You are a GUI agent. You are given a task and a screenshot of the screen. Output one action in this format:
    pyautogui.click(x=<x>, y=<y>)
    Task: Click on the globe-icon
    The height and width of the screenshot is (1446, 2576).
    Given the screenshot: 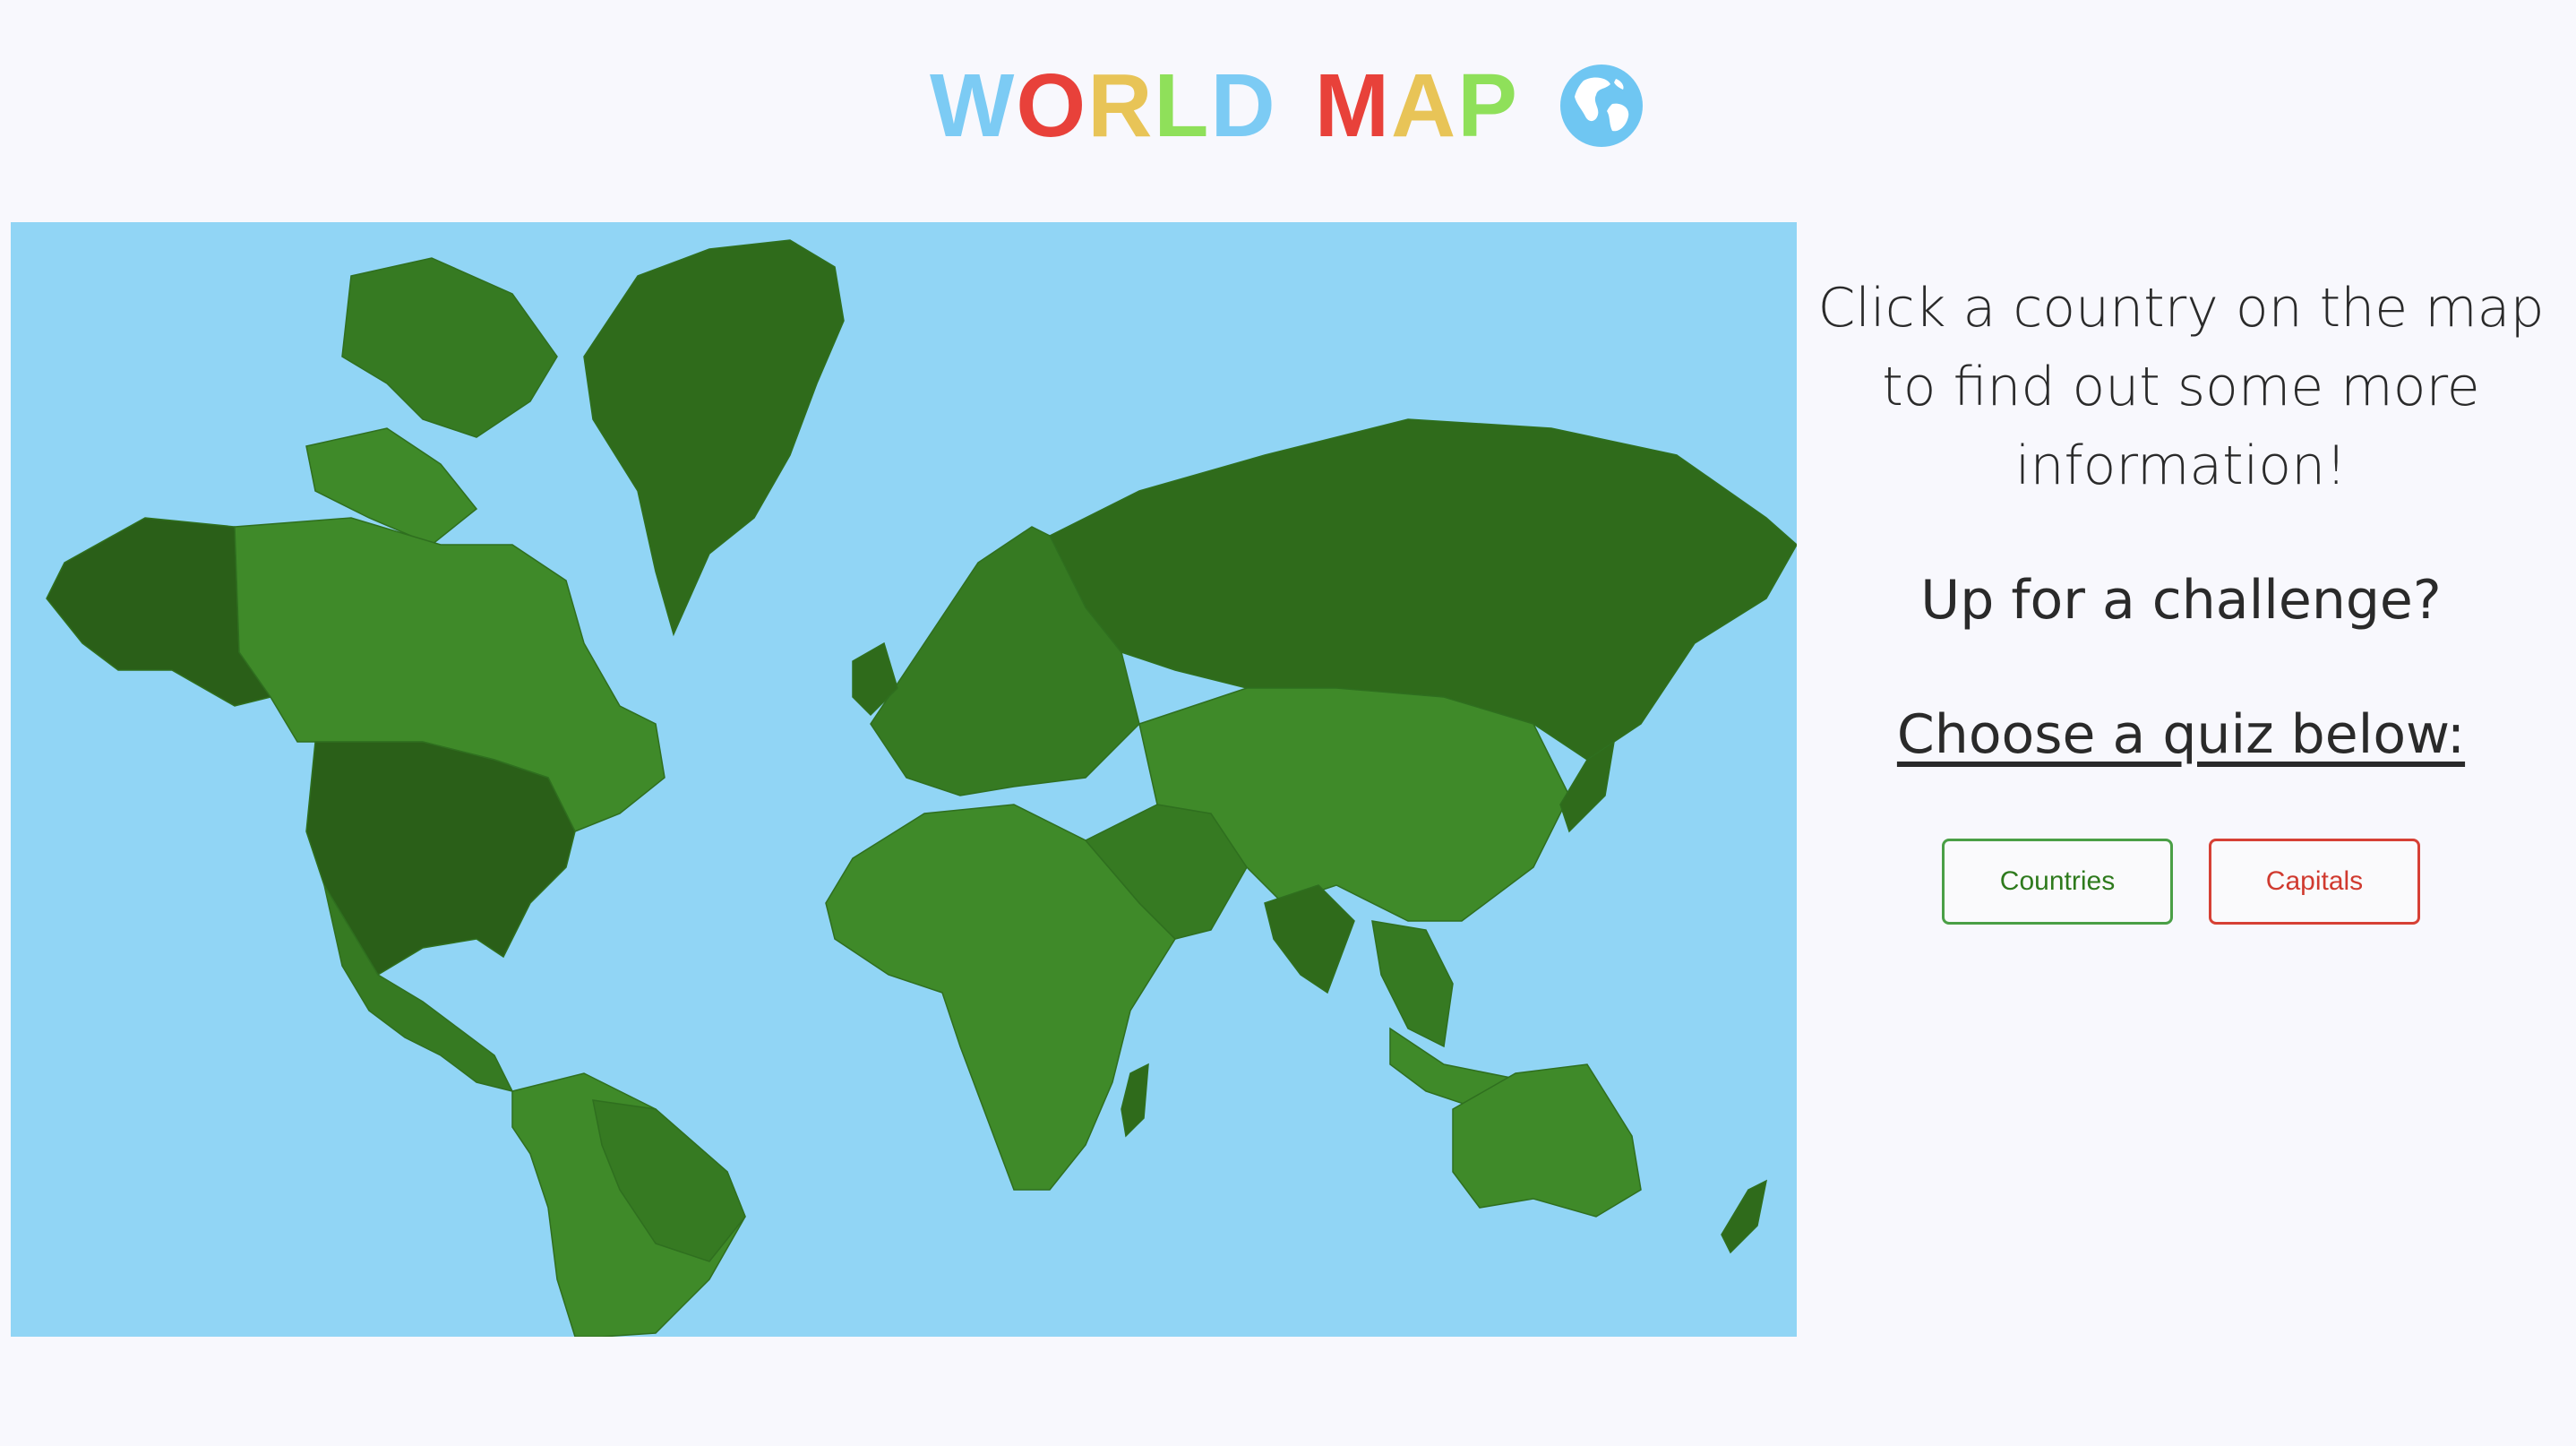 What is the action you would take?
    pyautogui.click(x=1601, y=106)
    